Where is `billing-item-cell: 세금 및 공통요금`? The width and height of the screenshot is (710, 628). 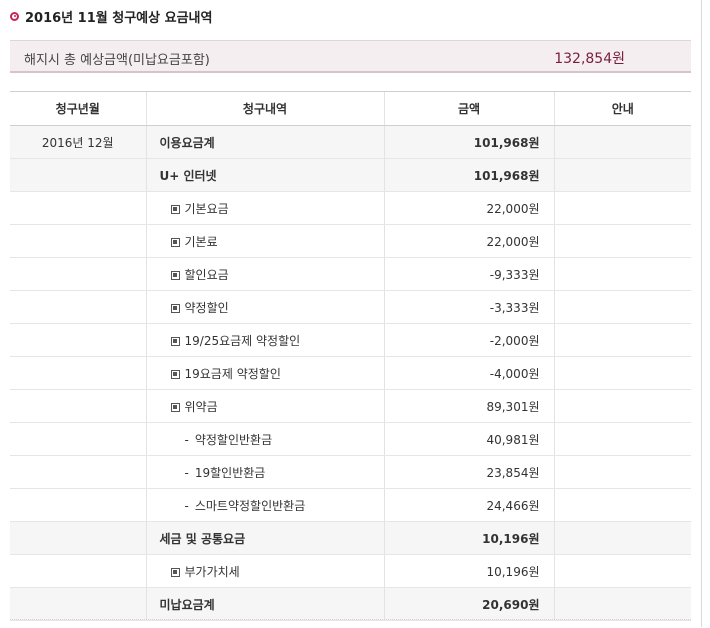 billing-item-cell: 세금 및 공통요금 is located at coordinates (264, 538).